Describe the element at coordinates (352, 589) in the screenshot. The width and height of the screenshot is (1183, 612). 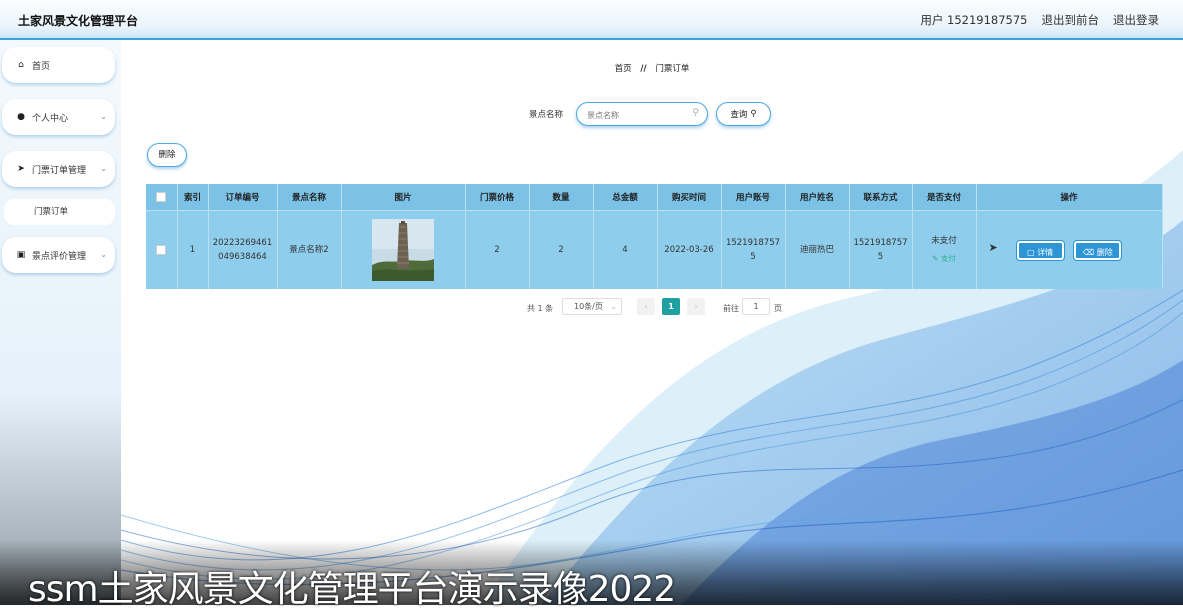
I see `video-caption: ssm土家风景文化管理平台演示录像2022` at that location.